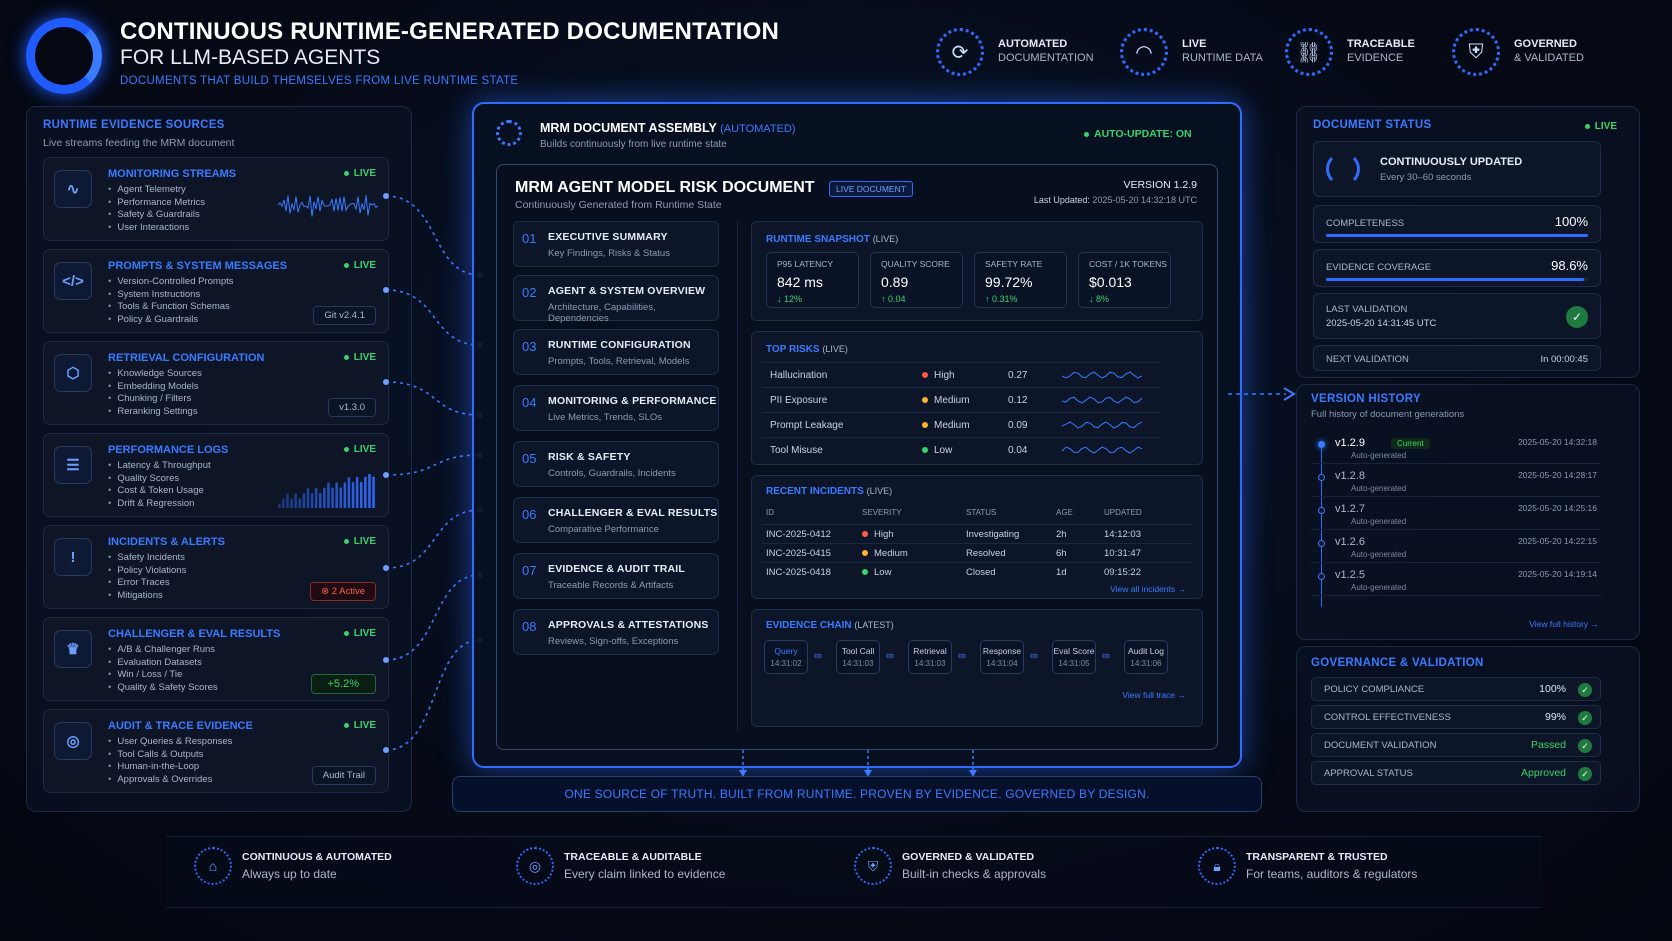  What do you see at coordinates (1564, 624) in the screenshot?
I see `view-full-history-link: View full history →` at bounding box center [1564, 624].